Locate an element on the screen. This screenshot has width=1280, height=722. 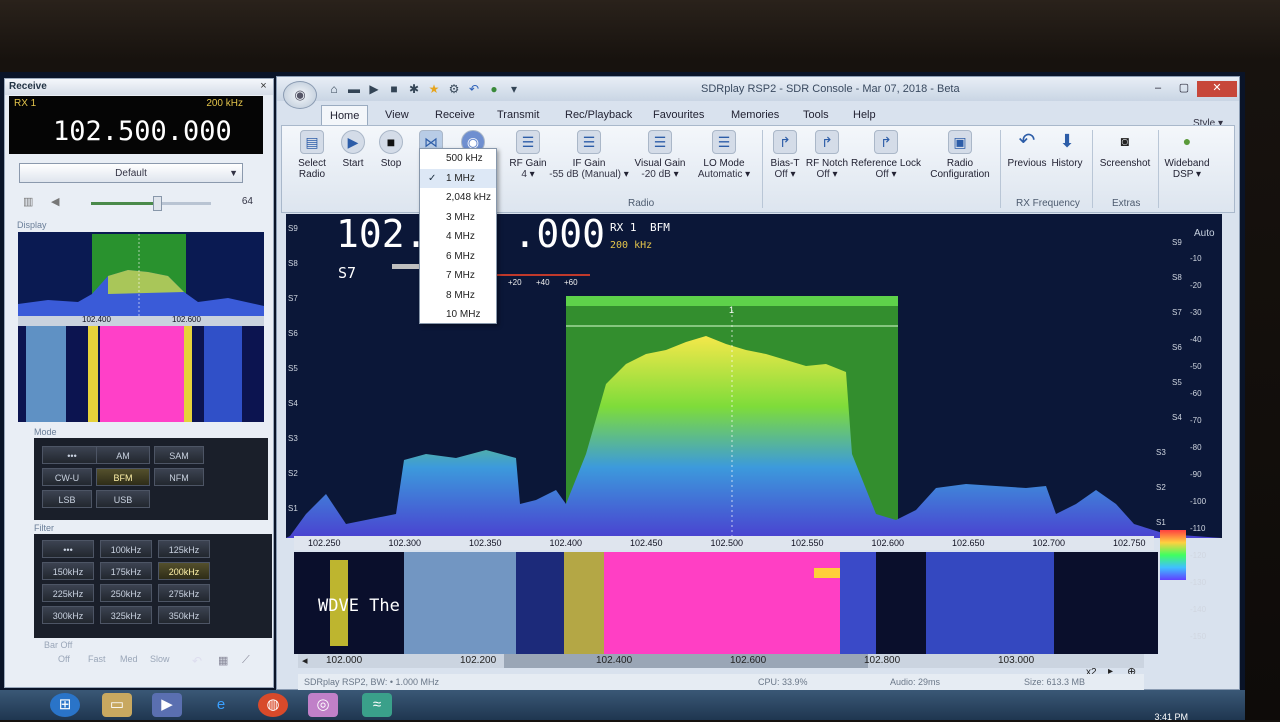
tab-home: Home is located at coordinates (345, 115).